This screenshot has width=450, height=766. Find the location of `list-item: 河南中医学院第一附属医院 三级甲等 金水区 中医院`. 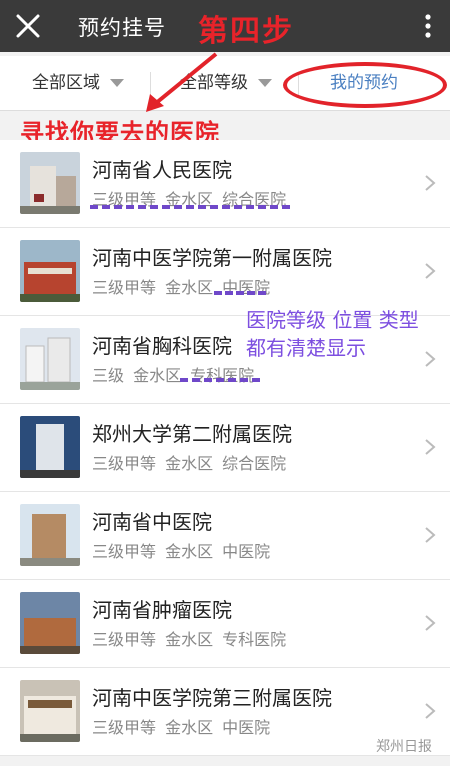

list-item: 河南中医学院第一附属医院 三级甲等 金水区 中医院 is located at coordinates (225, 272).